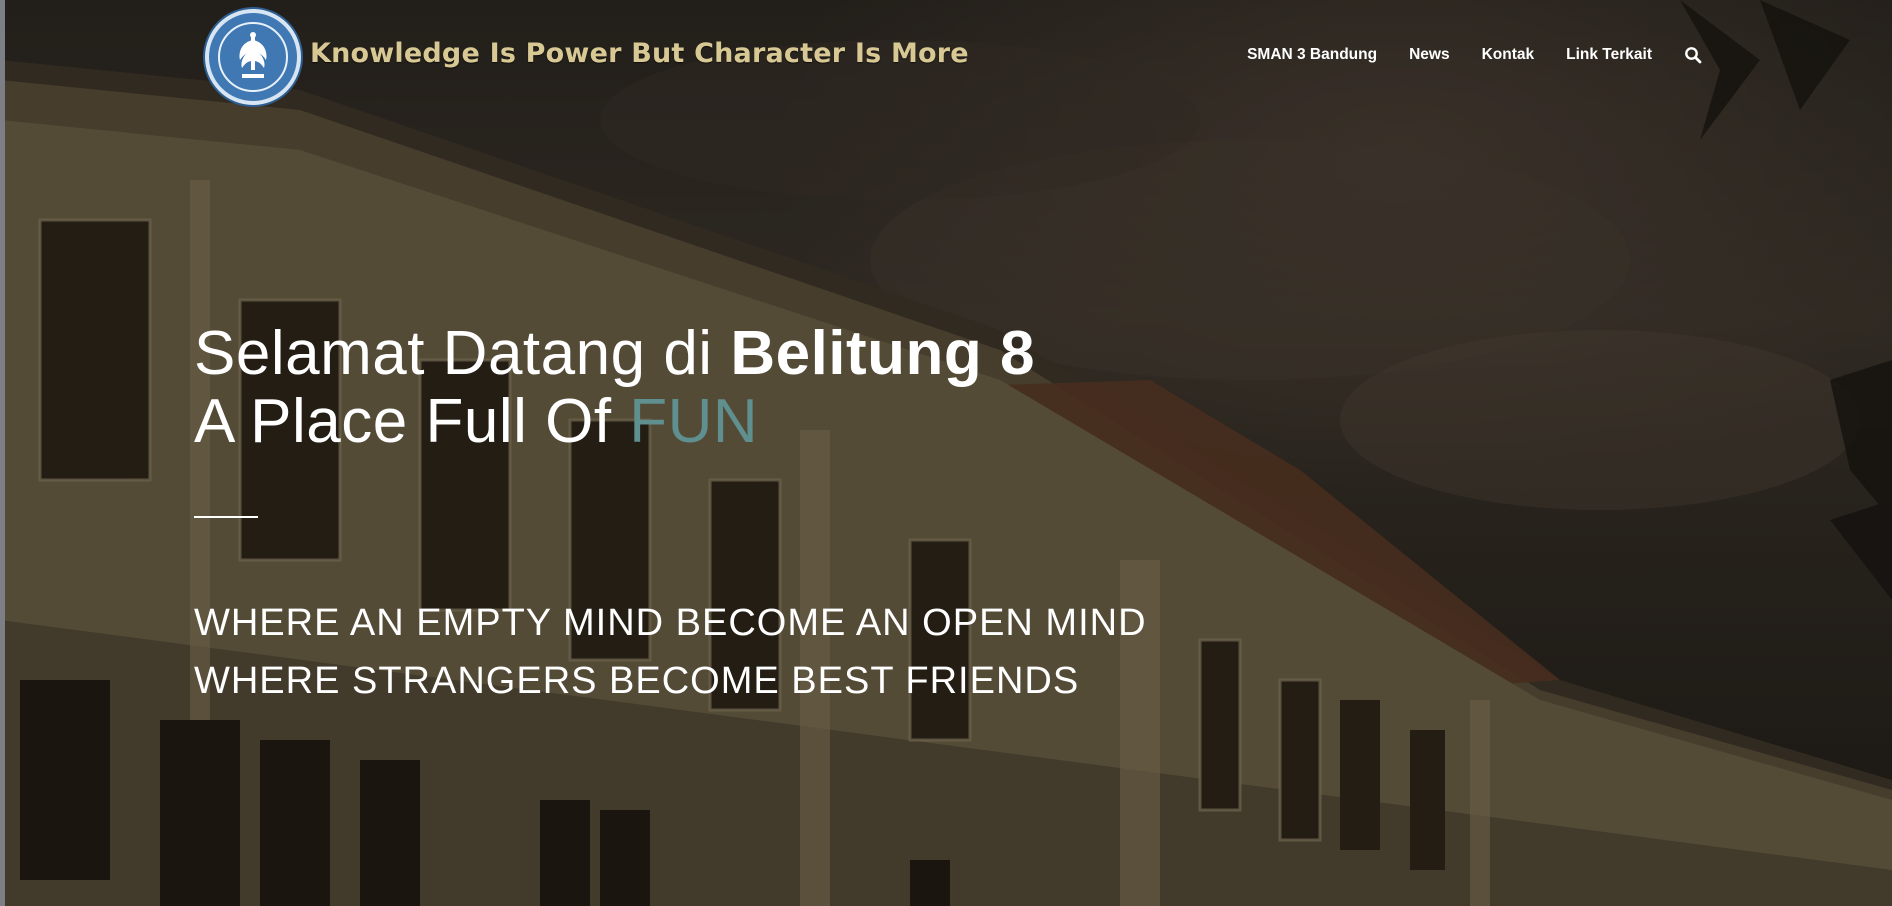 This screenshot has width=1892, height=906. Describe the element at coordinates (670, 623) in the screenshot. I see `hero-subtitle-line-1: WHERE AN EMPTY MIND BECOME AN OPEN MIND` at that location.